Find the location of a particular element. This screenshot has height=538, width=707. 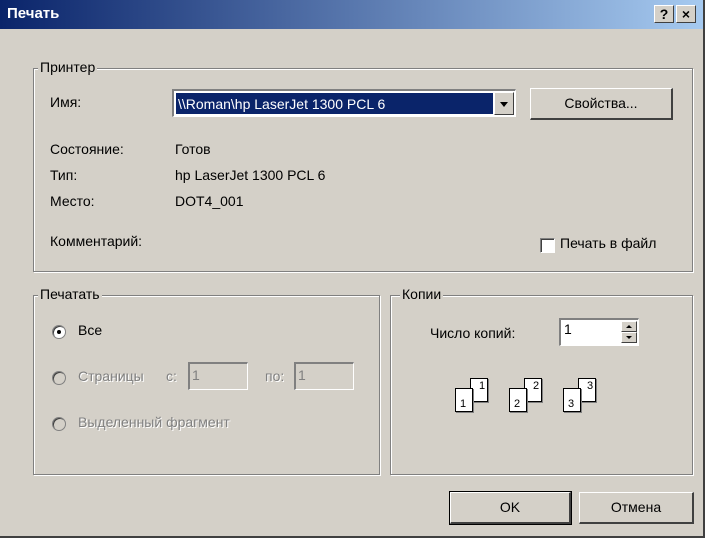

print-range-legend: Печатать is located at coordinates (70, 294).